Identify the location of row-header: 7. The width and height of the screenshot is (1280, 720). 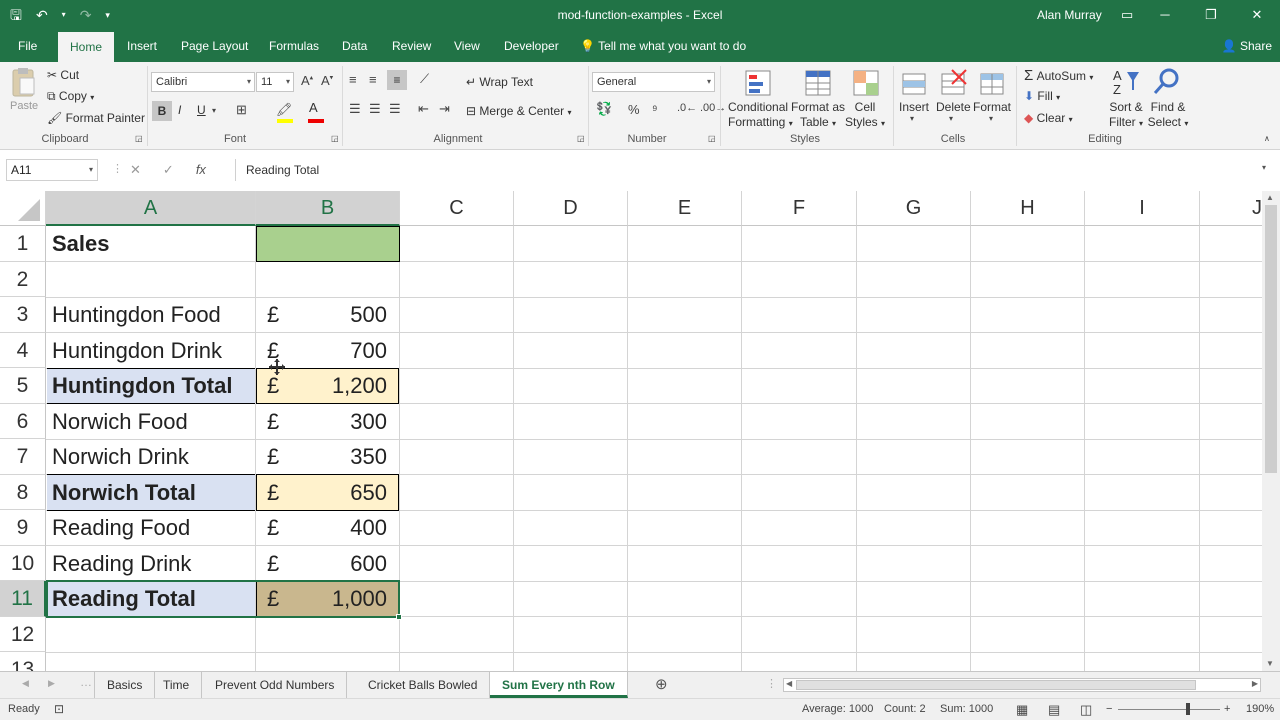
(23, 457).